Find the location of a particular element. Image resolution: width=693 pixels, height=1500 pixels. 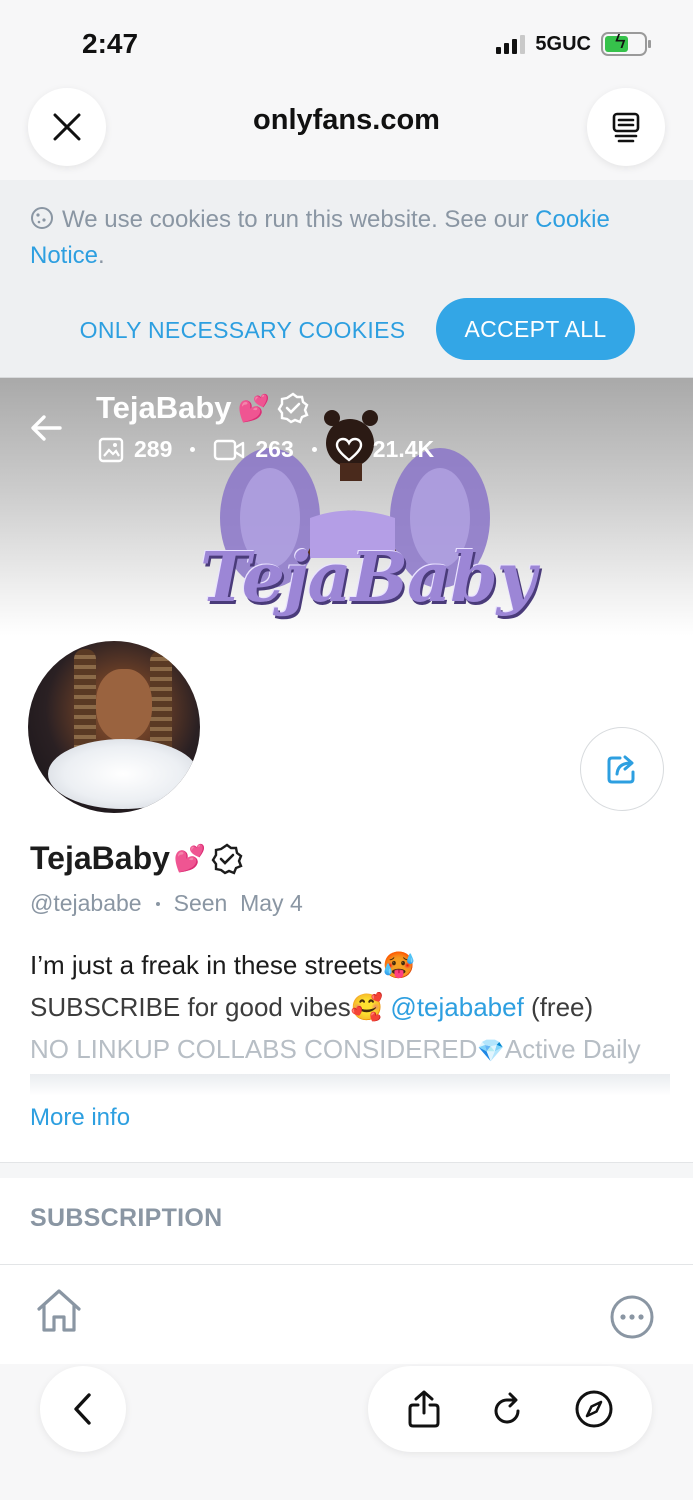

profile-handle-row: @tejababe Seen May 4 is located at coordinates (166, 903).